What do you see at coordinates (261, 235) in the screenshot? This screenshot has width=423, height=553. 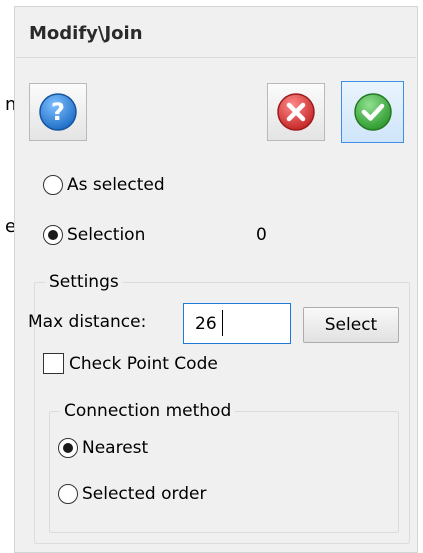 I see `selection-count: 0` at bounding box center [261, 235].